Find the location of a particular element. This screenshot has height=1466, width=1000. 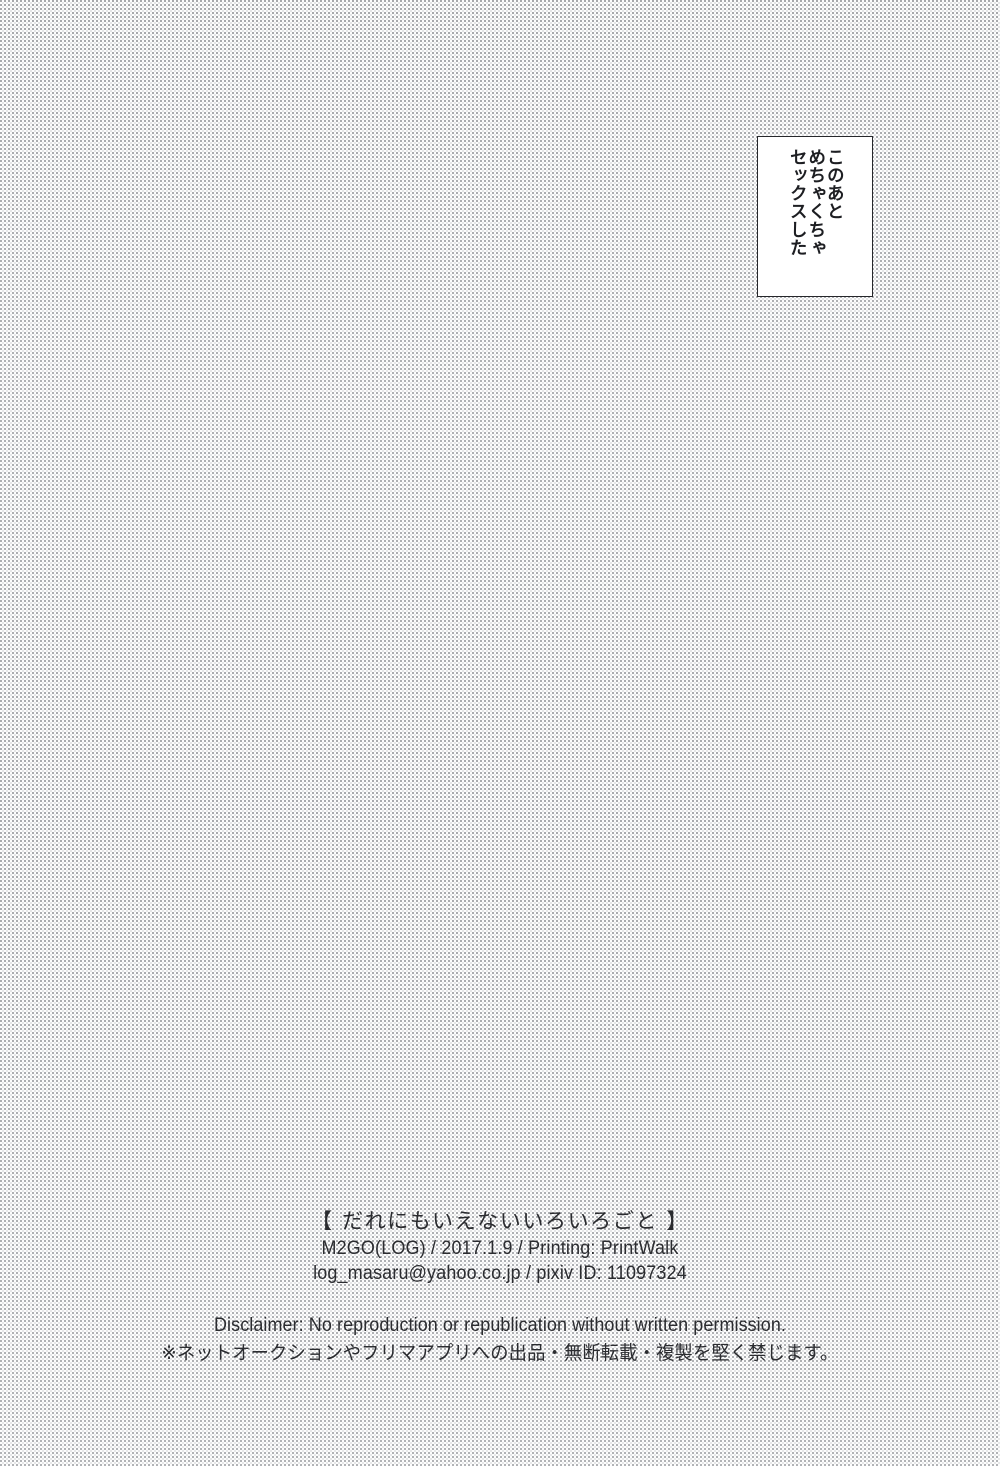

vertical-text-column-1: このあと is located at coordinates (834, 184).